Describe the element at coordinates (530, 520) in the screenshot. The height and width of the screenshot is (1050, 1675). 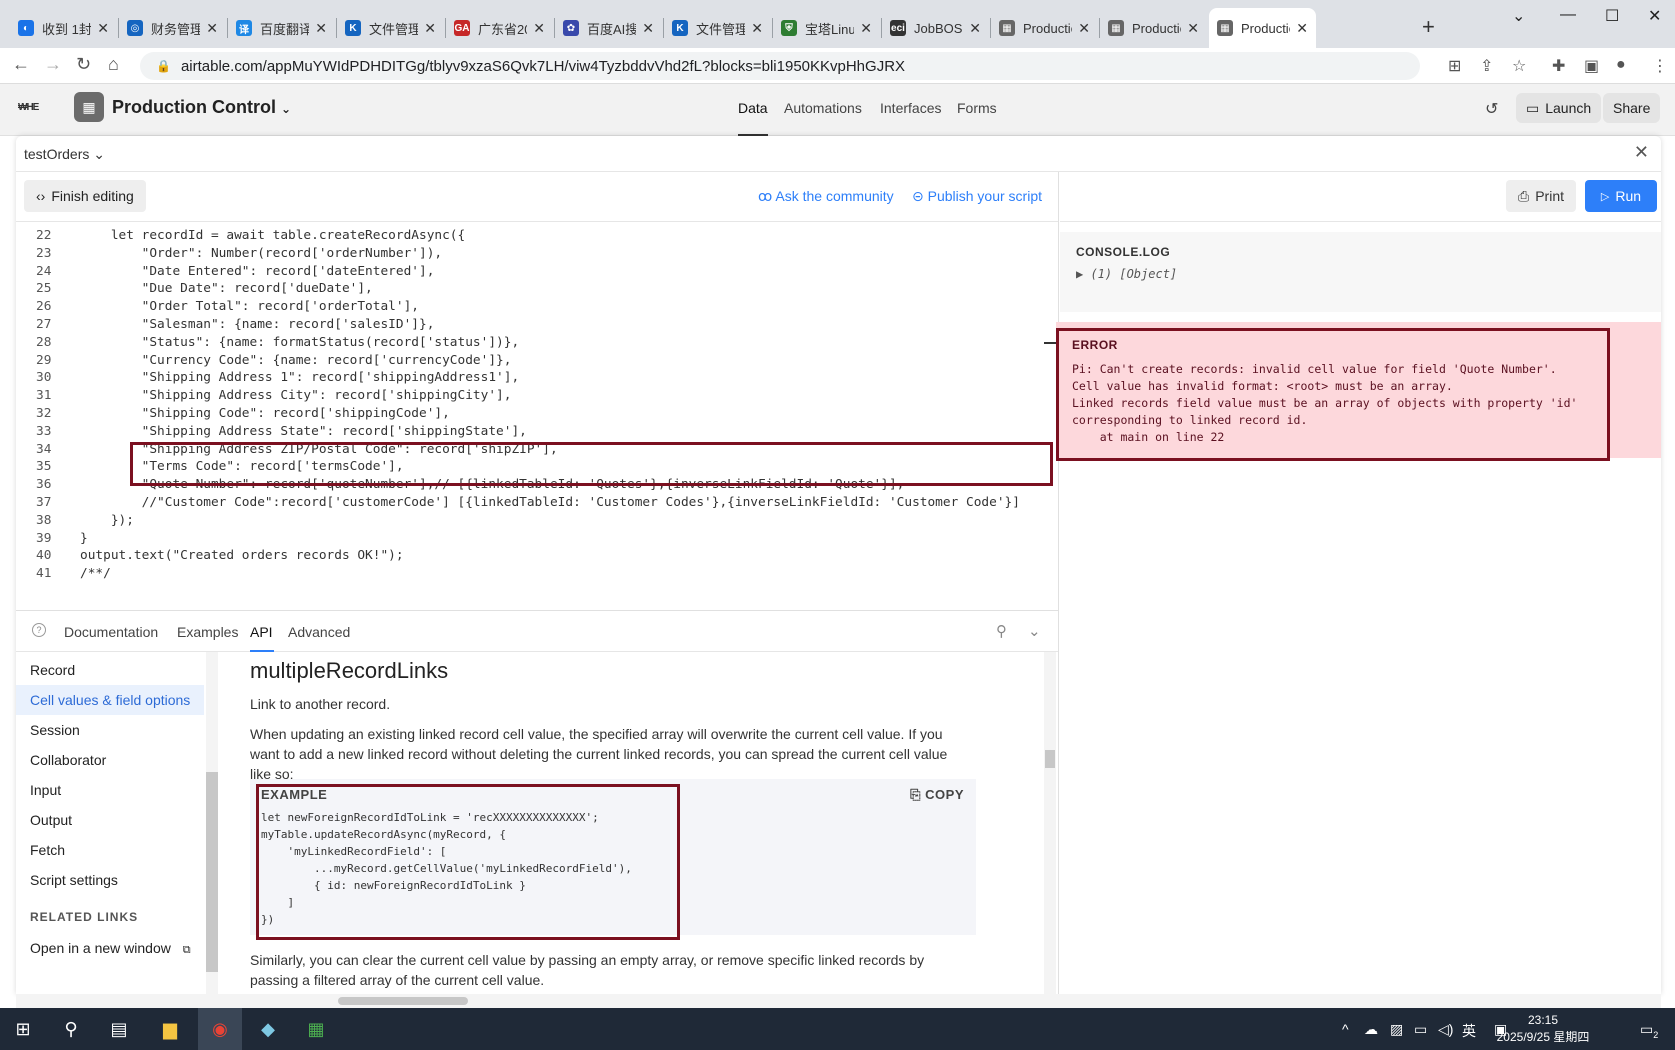
I see `code-line: 38 });` at that location.